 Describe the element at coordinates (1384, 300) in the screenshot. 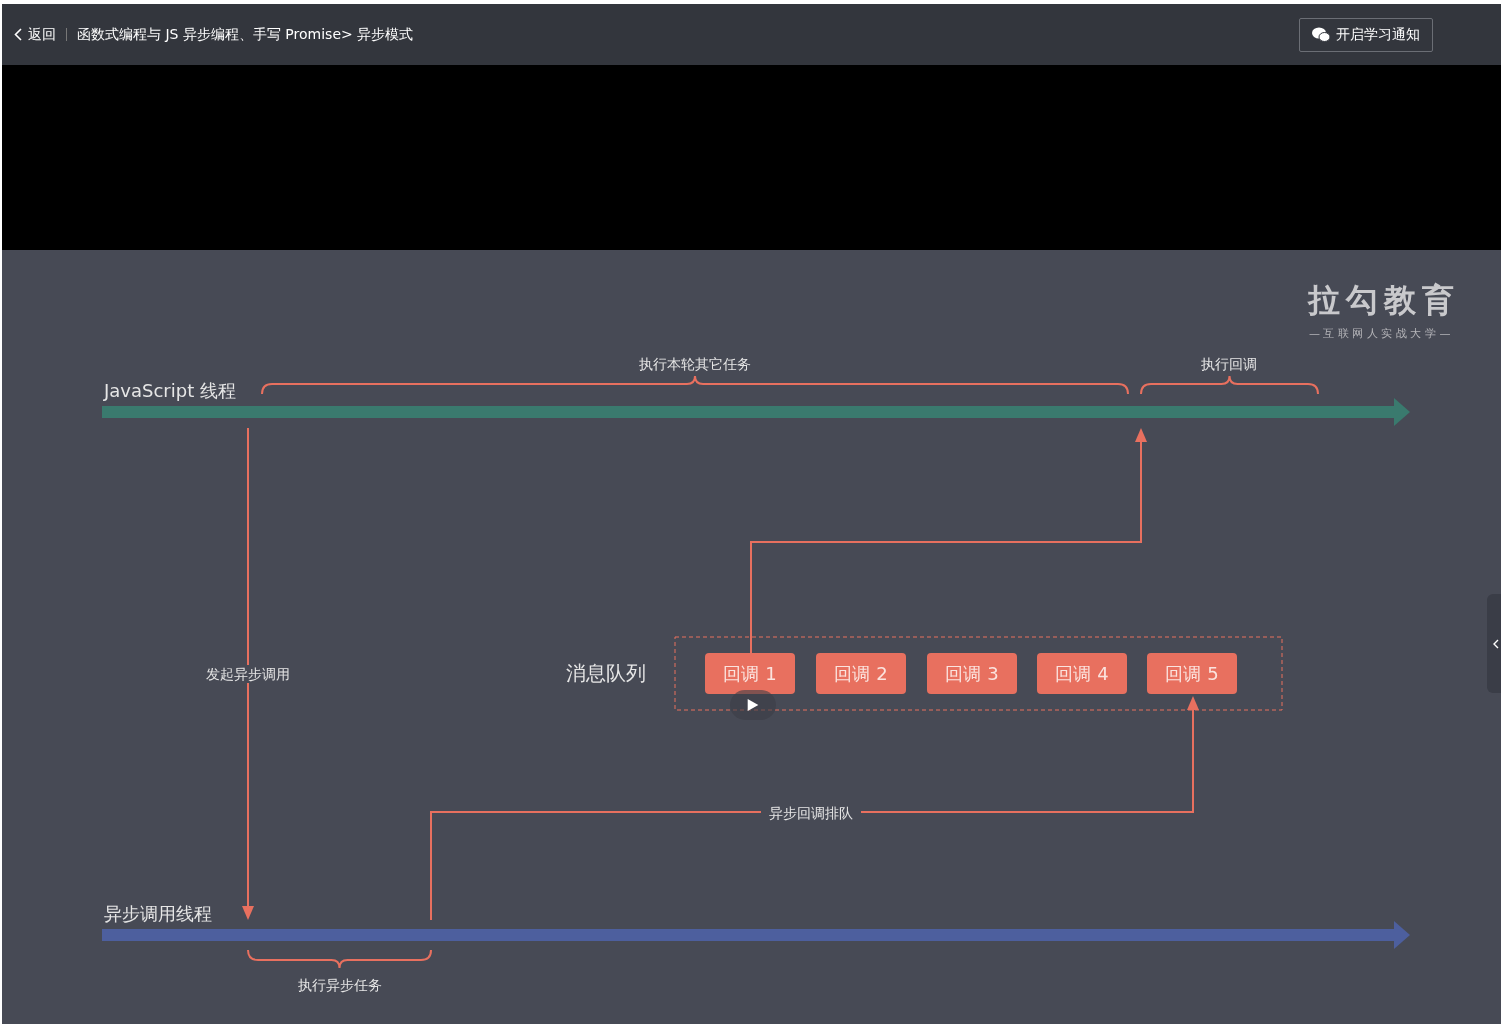

I see `logo-title: 拉勾教育` at that location.